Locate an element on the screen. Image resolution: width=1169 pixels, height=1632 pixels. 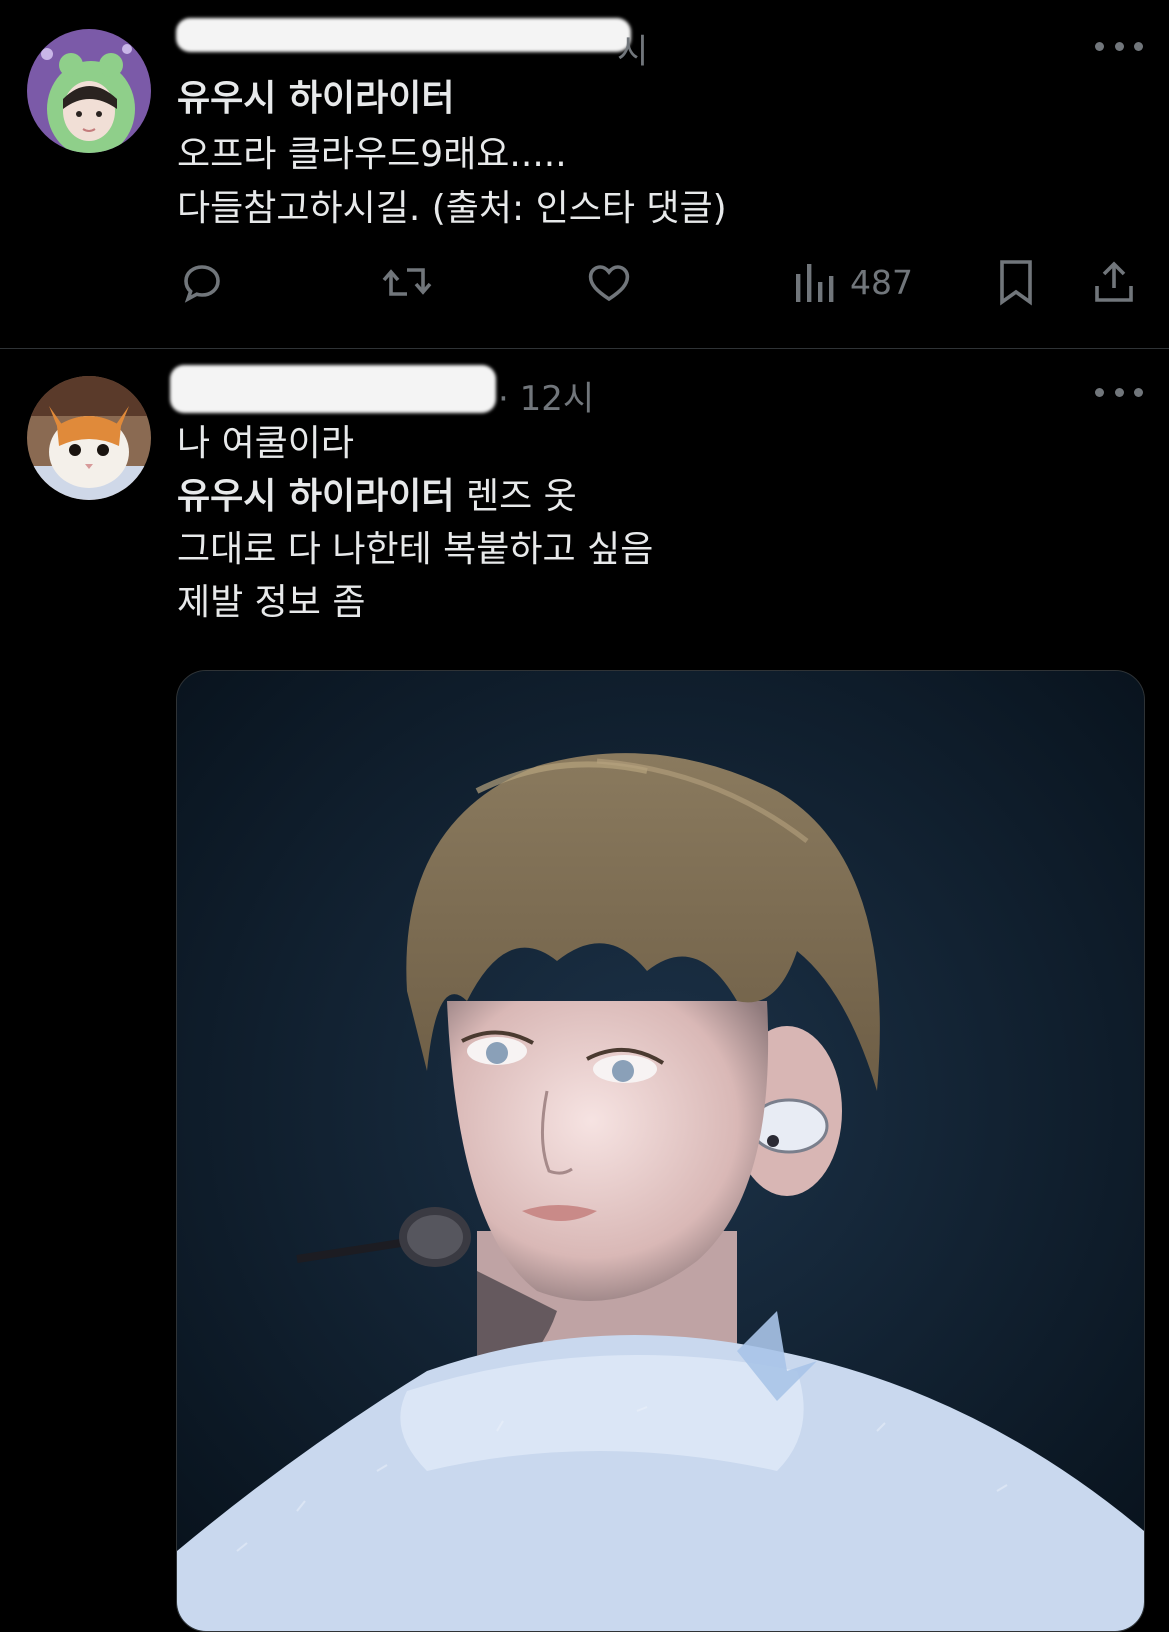
tweet-body-line: 유우시 하이라이터 is located at coordinates (316, 98).